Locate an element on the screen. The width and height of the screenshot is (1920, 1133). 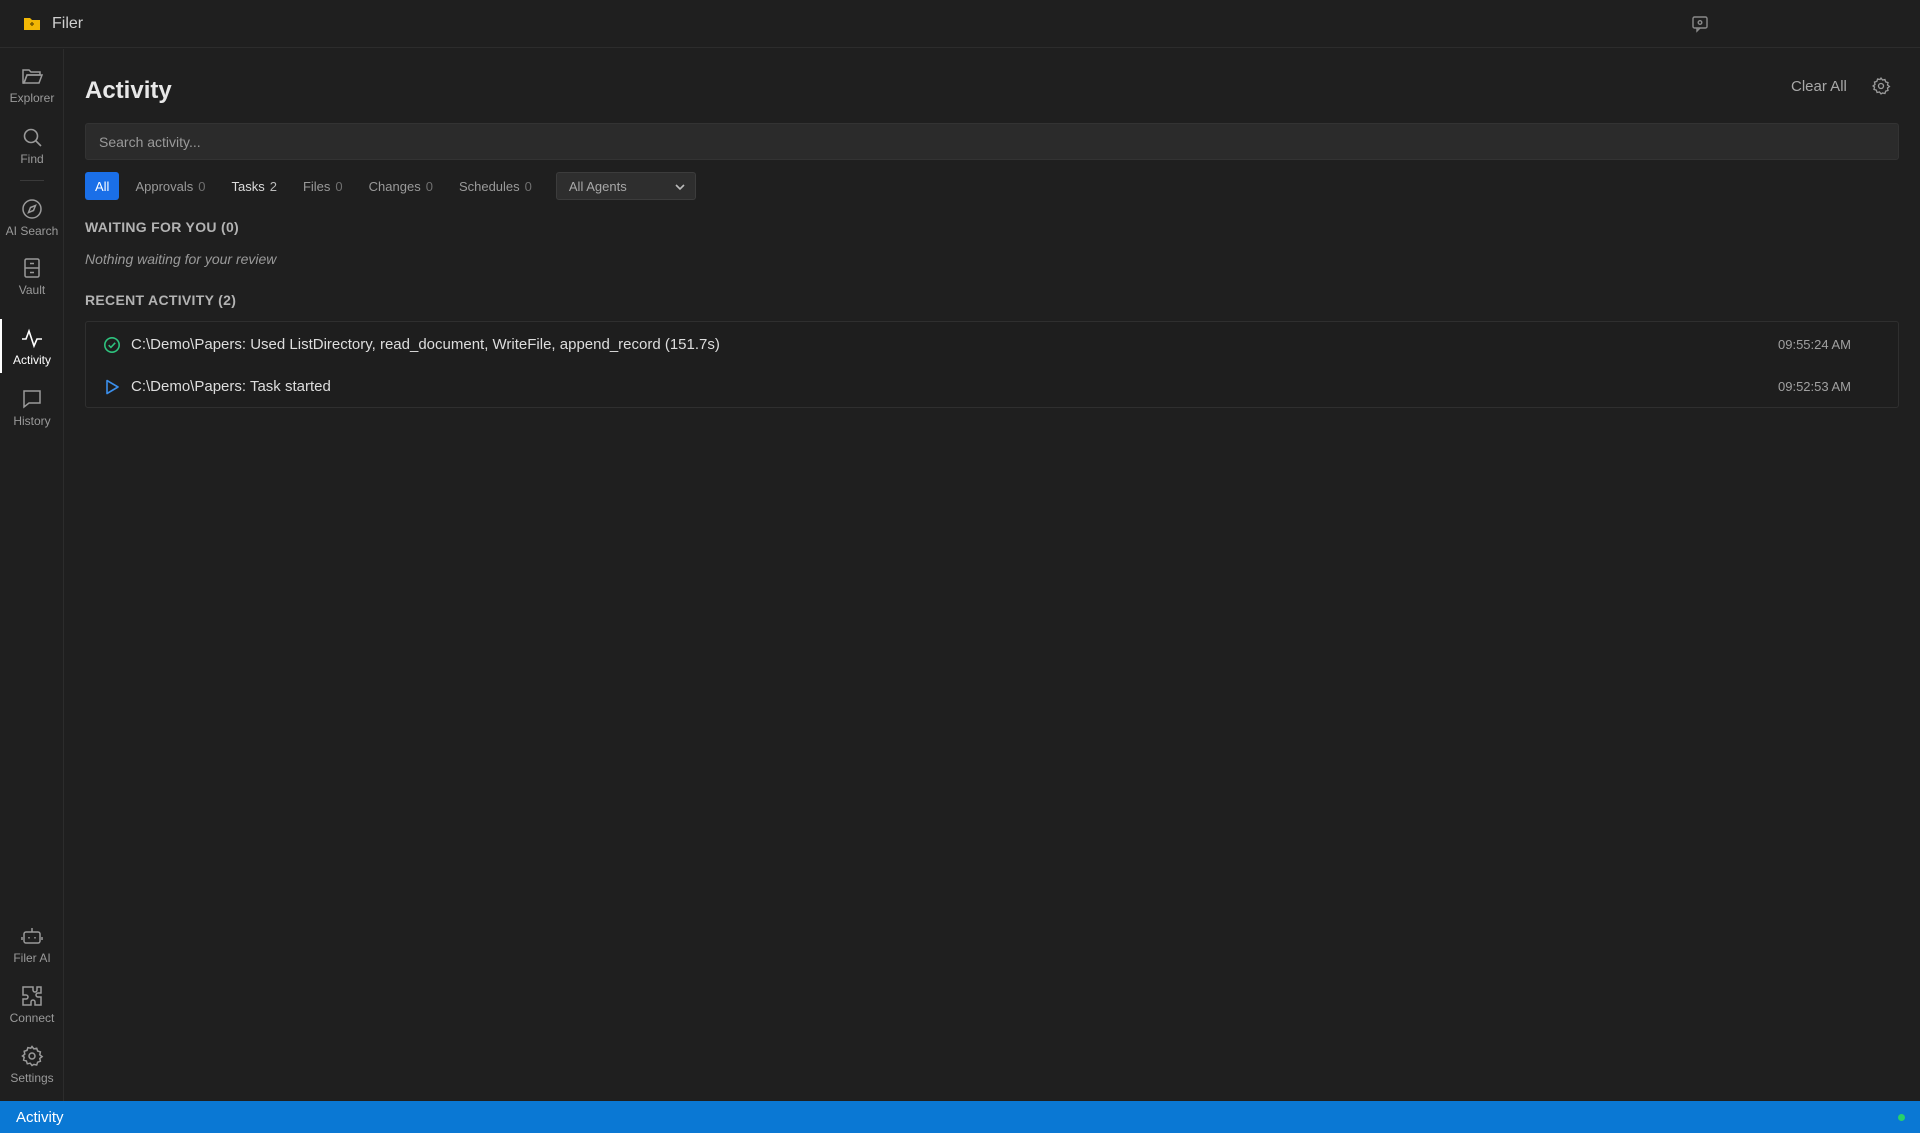
sidebar-item-label: AI Search is located at coordinates (32, 230).